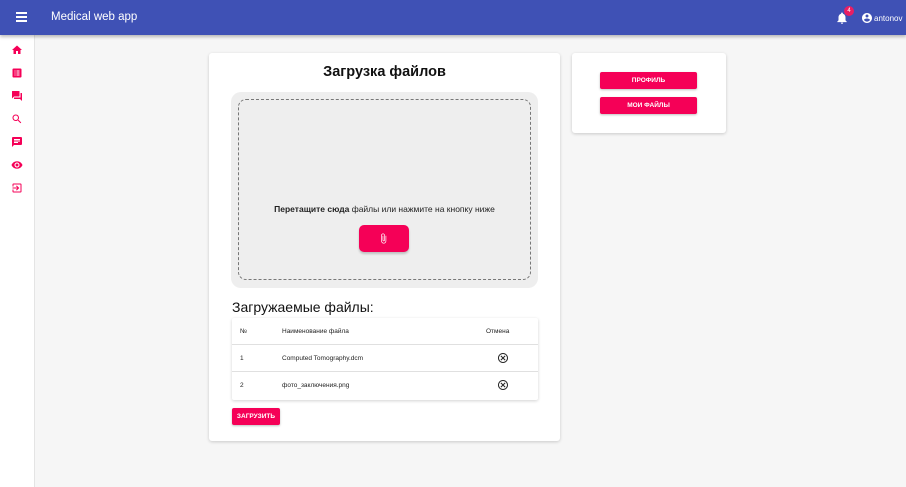 This screenshot has width=906, height=487. Describe the element at coordinates (498, 331) in the screenshot. I see `column-header-cancel: Отмена` at that location.